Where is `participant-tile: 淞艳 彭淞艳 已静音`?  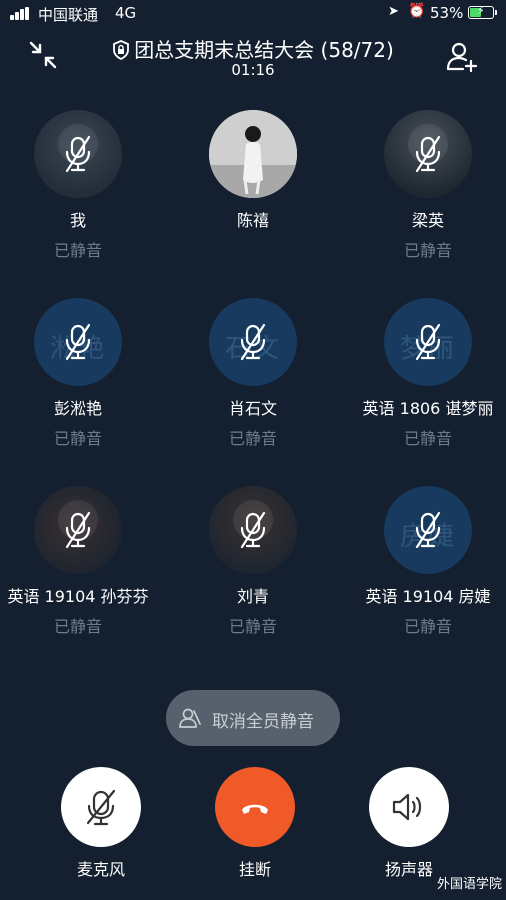
participant-tile: 淞艳 彭淞艳 已静音 is located at coordinates (79, 373).